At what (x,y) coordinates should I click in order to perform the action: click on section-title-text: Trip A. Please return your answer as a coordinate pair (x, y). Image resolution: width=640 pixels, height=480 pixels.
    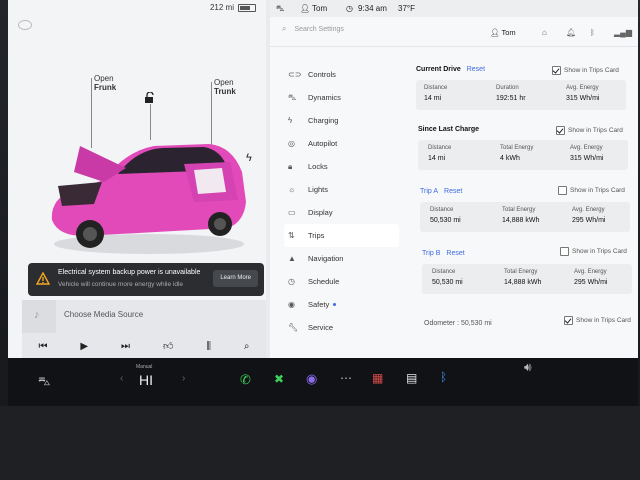
    Looking at the image, I should click on (429, 191).